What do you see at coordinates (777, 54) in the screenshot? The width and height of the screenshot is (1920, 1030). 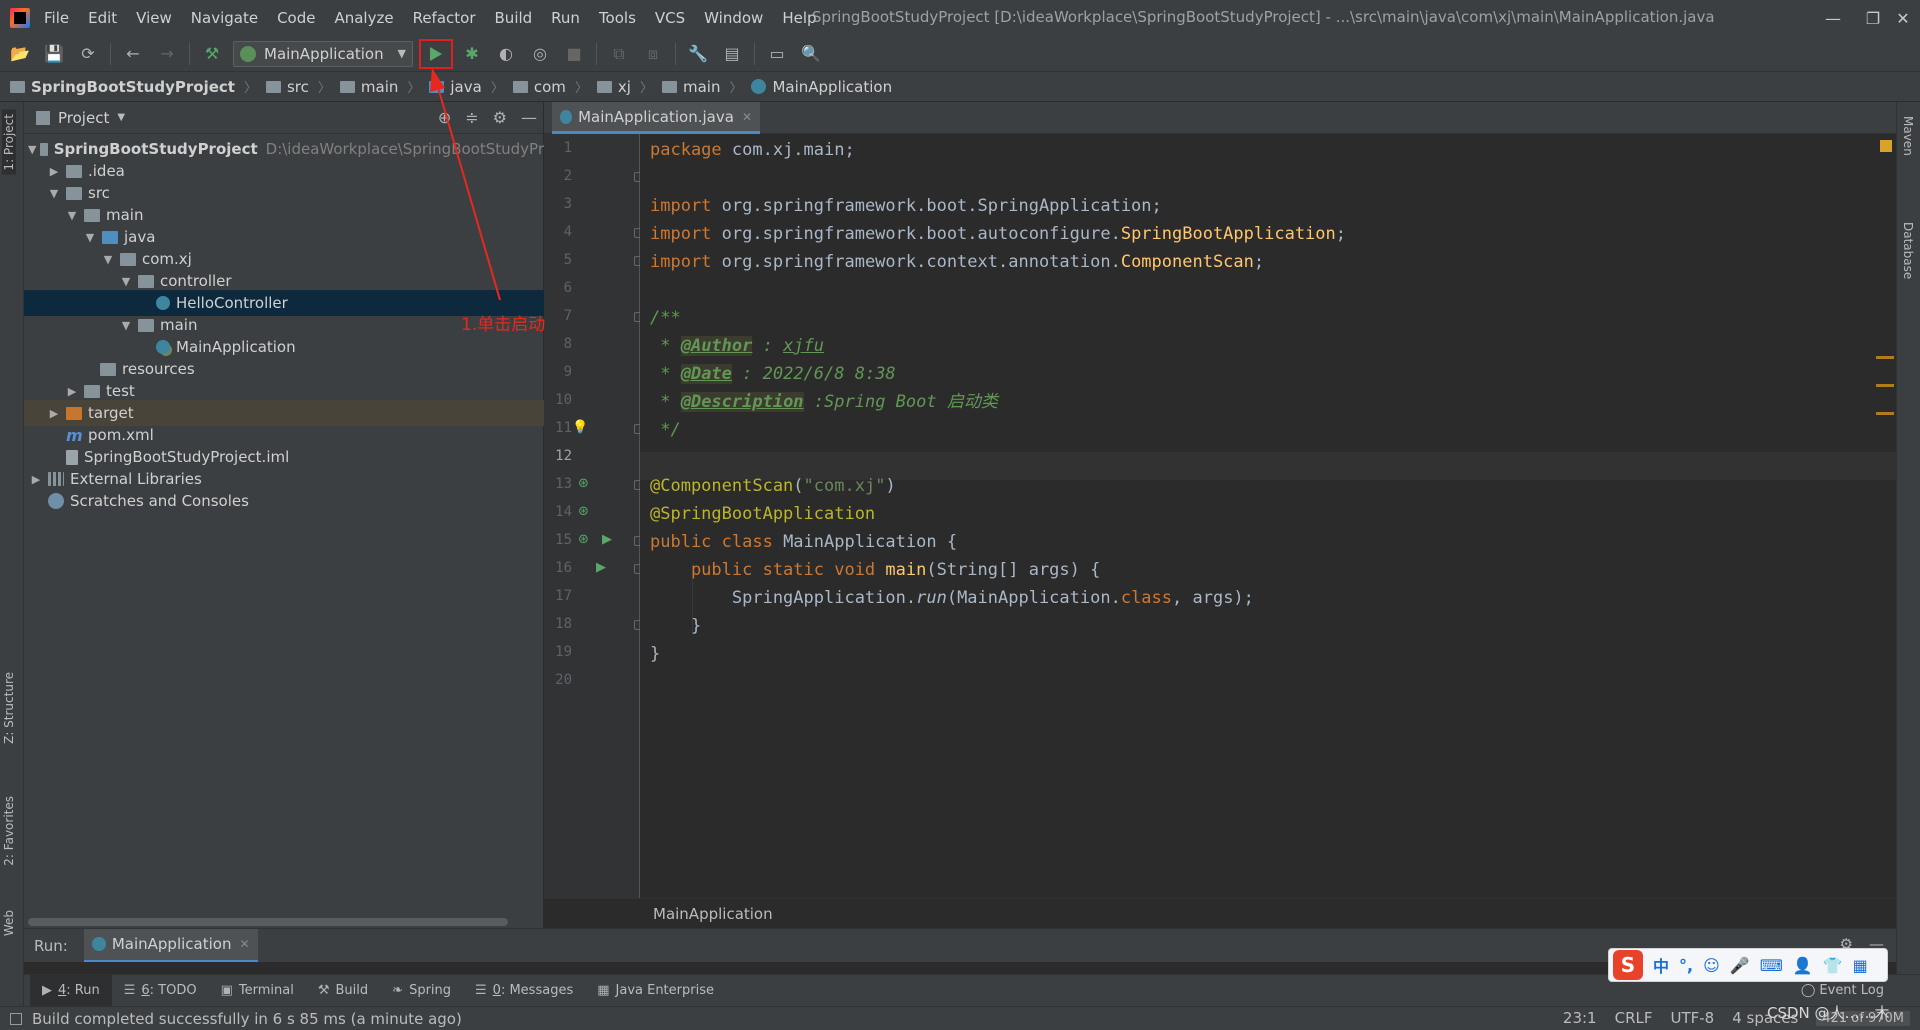 I see `presentation-icon: ▭` at bounding box center [777, 54].